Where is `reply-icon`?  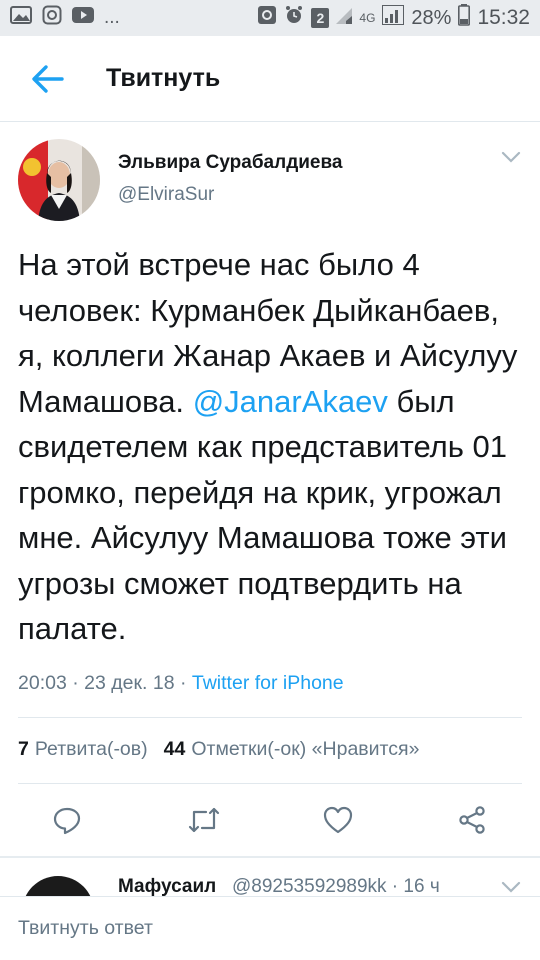
reply-icon is located at coordinates (67, 821).